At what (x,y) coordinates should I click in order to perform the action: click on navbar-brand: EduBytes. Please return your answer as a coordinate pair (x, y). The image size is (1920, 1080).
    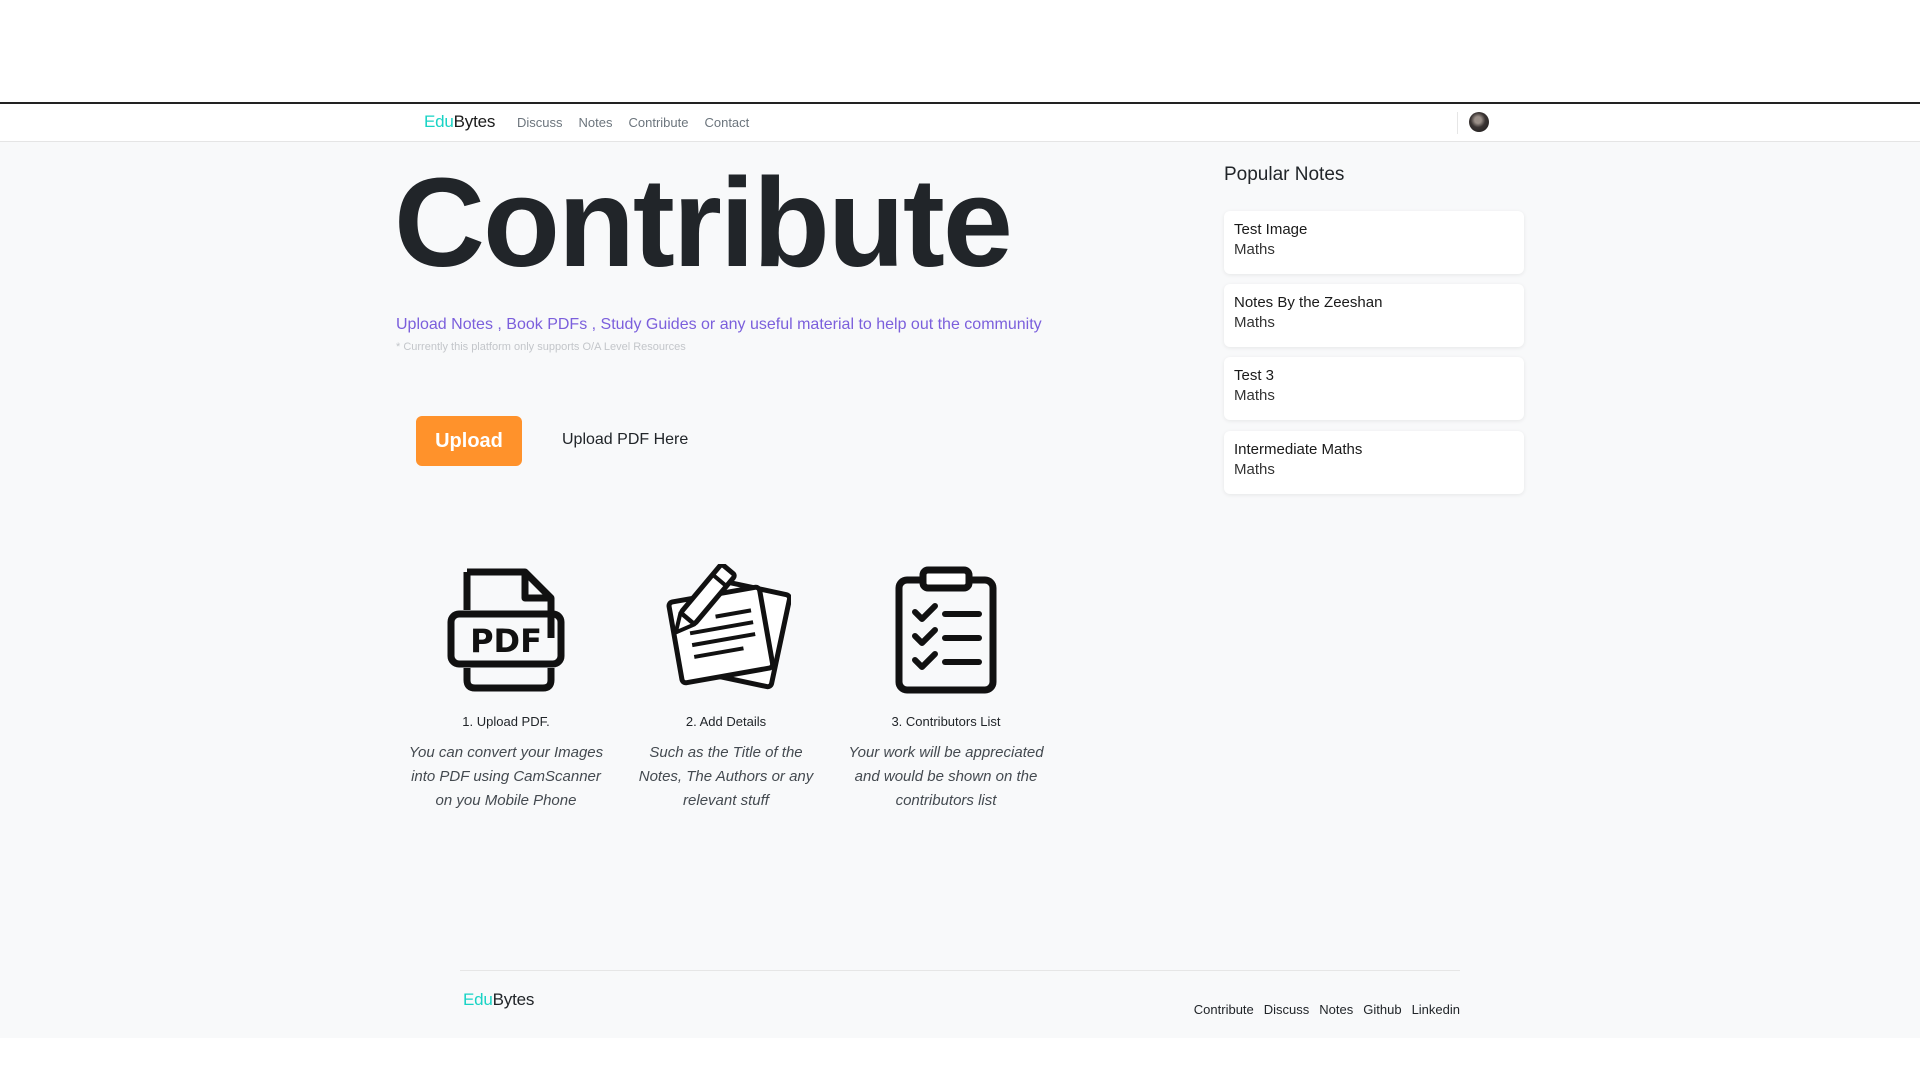
    Looking at the image, I should click on (459, 122).